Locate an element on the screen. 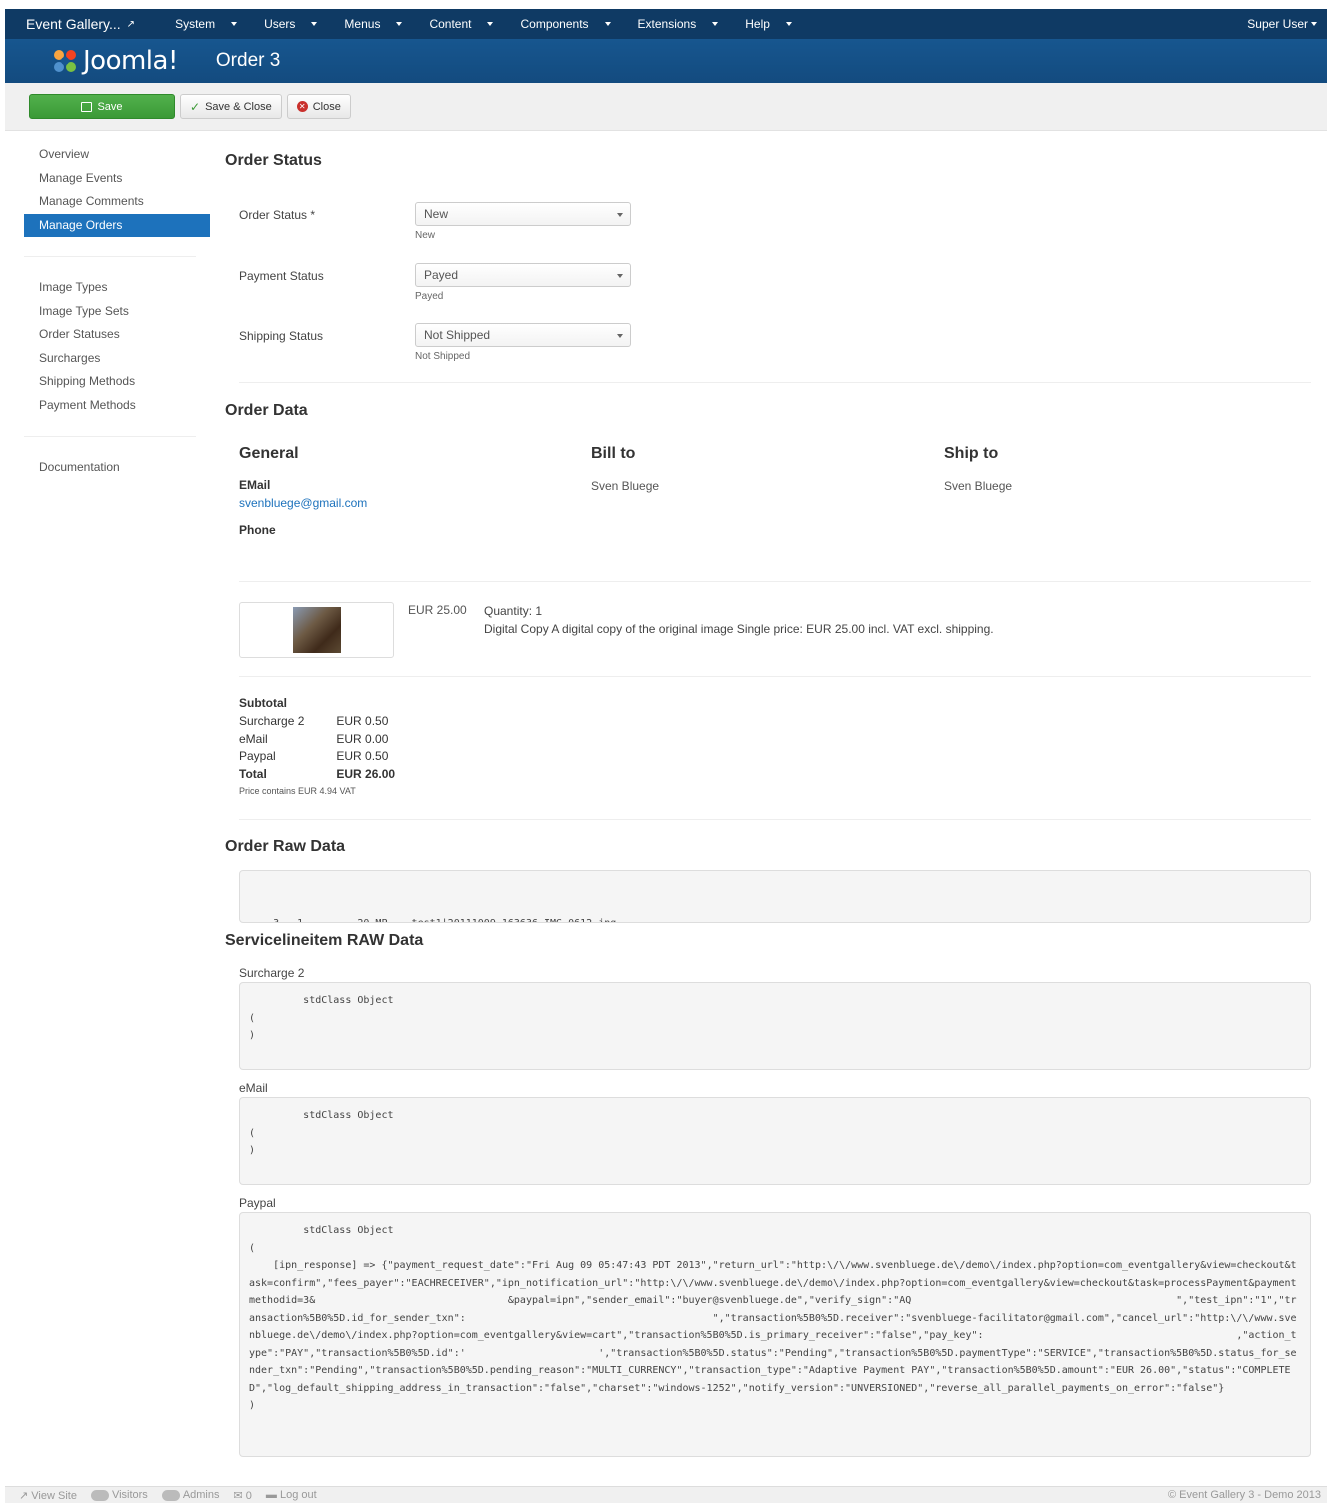  close-button: ✕ Close is located at coordinates (318, 106).